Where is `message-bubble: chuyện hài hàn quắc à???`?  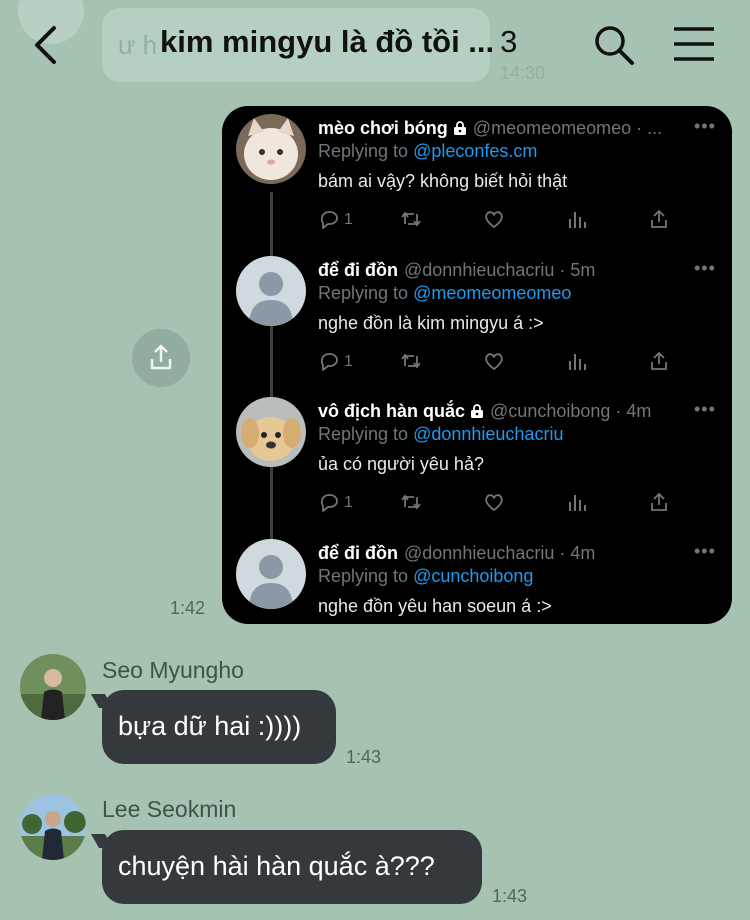
message-bubble: chuyện hài hàn quắc à??? is located at coordinates (292, 867).